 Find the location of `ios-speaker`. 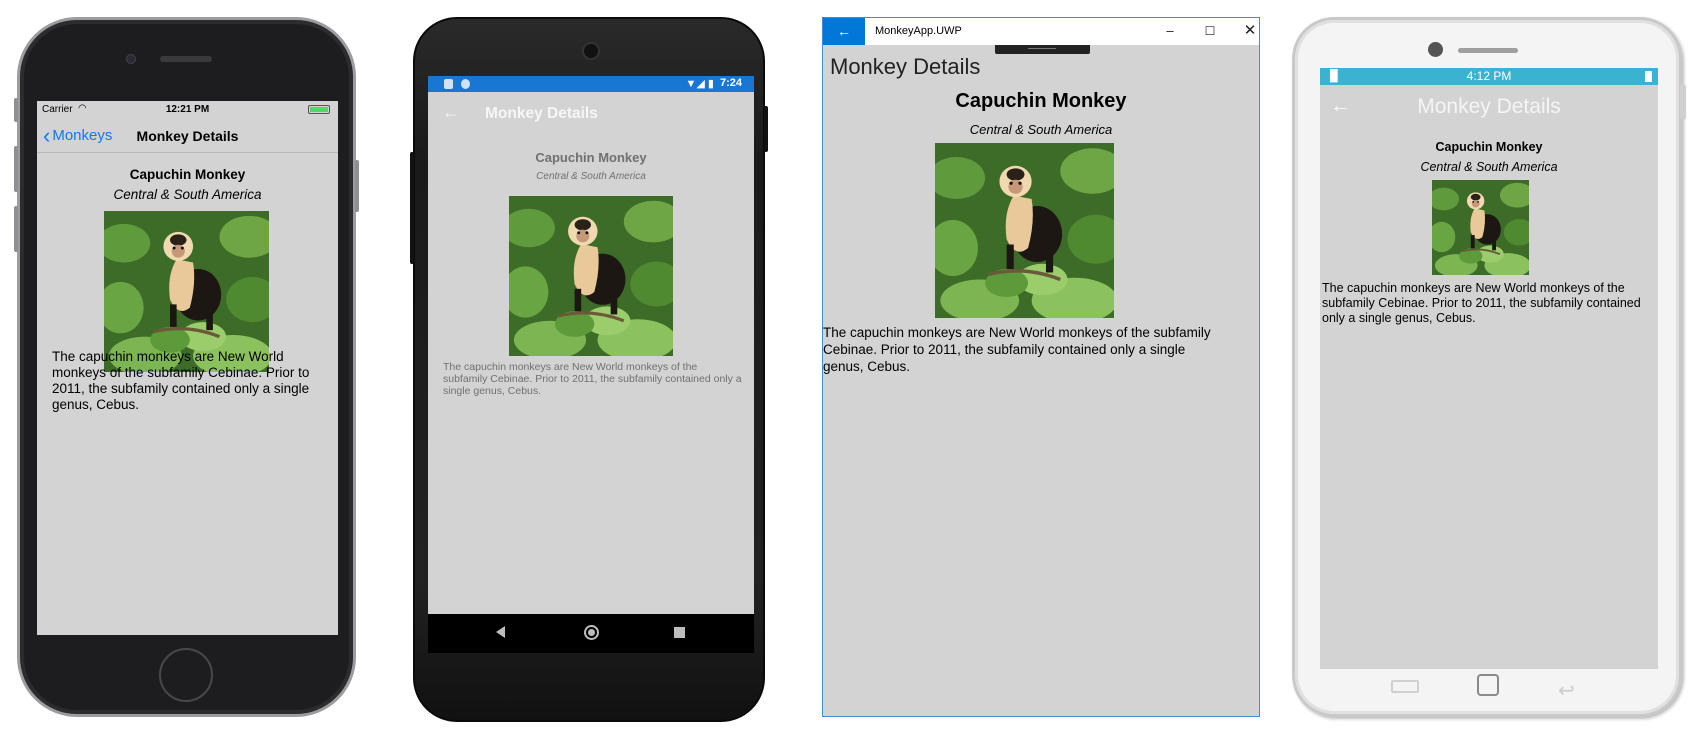

ios-speaker is located at coordinates (186, 59).